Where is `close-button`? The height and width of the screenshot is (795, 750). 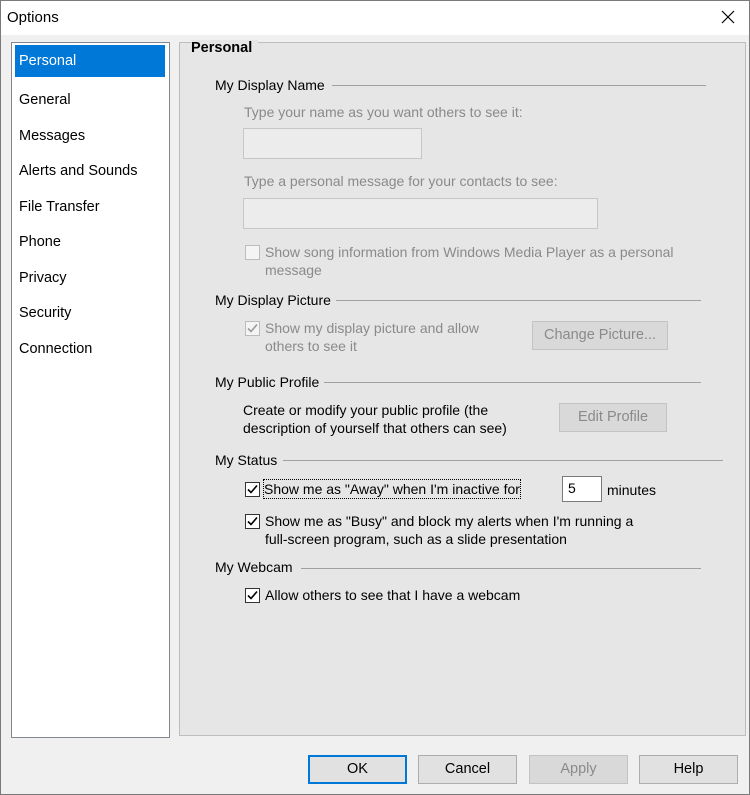
close-button is located at coordinates (727, 18).